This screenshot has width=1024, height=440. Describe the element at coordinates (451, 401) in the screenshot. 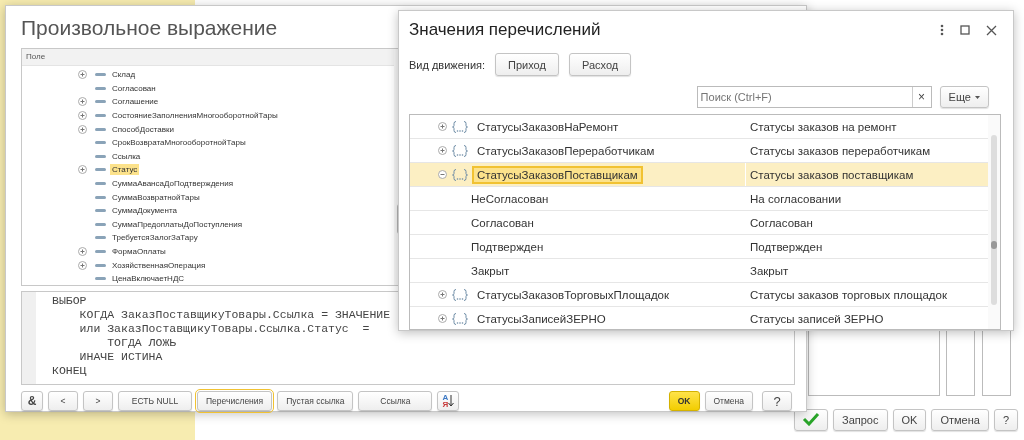

I see `sort-arrow-icon` at that location.